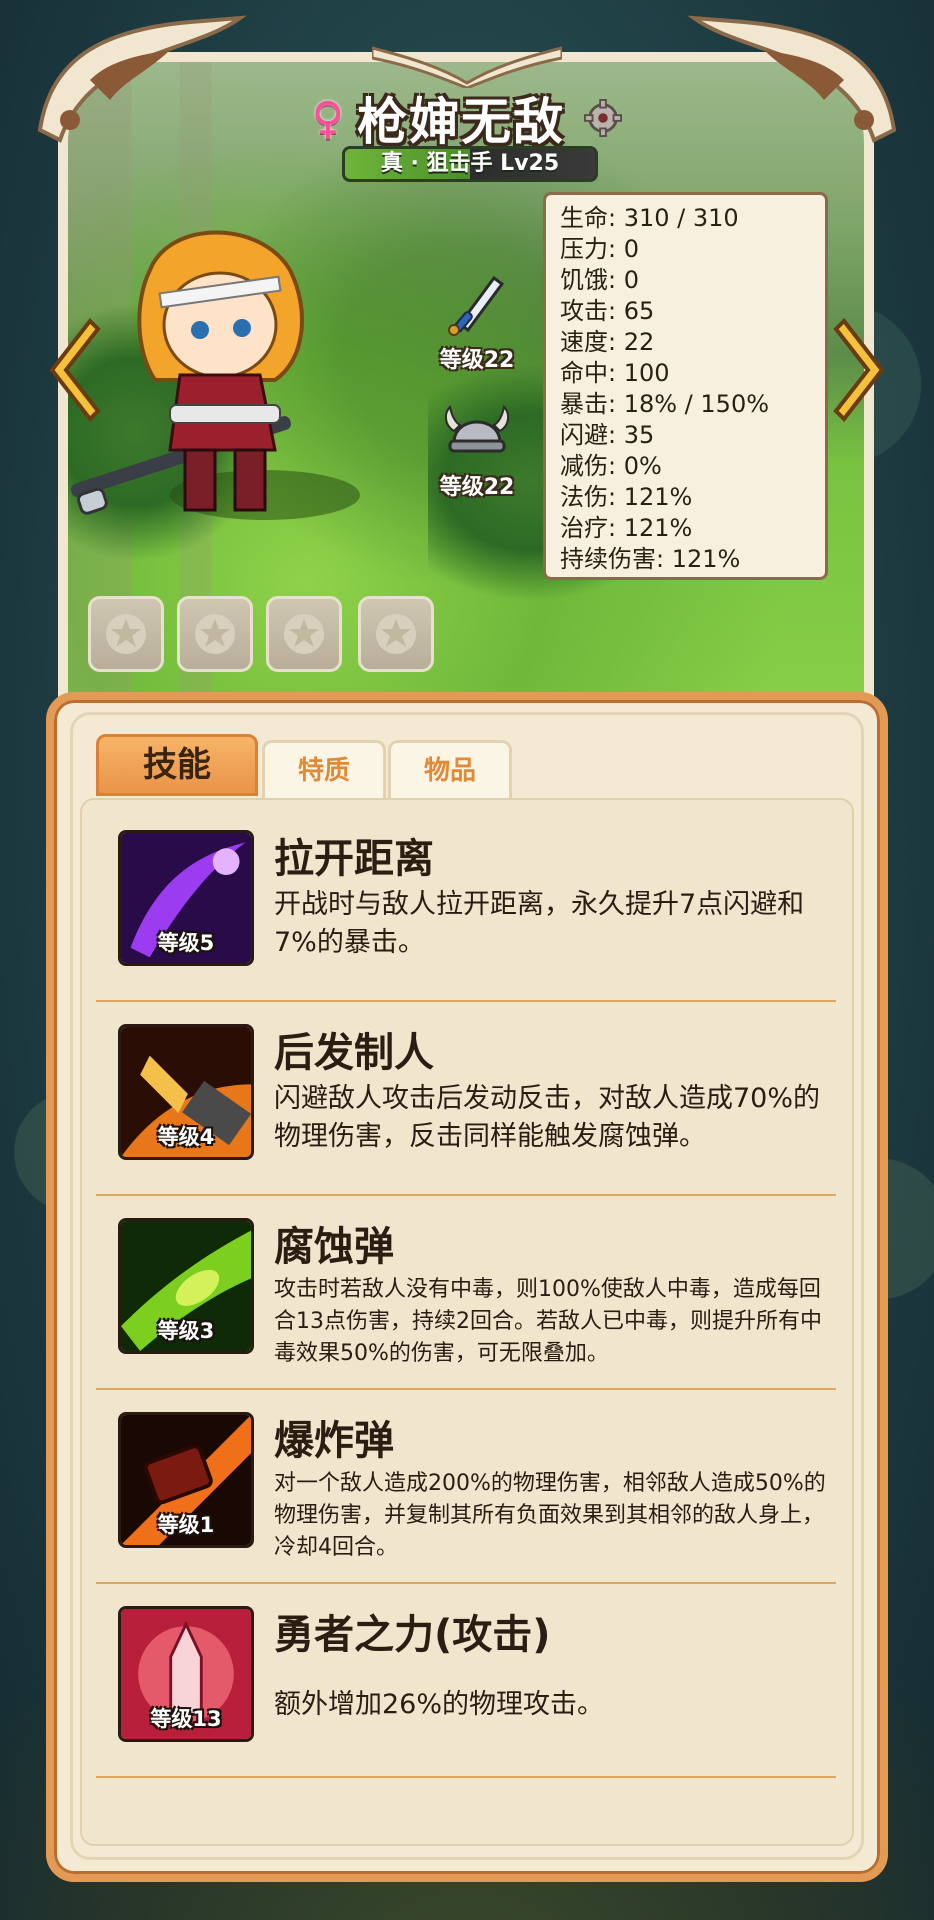 The height and width of the screenshot is (1920, 934). I want to click on stat-accuracy: 命中: 100, so click(615, 373).